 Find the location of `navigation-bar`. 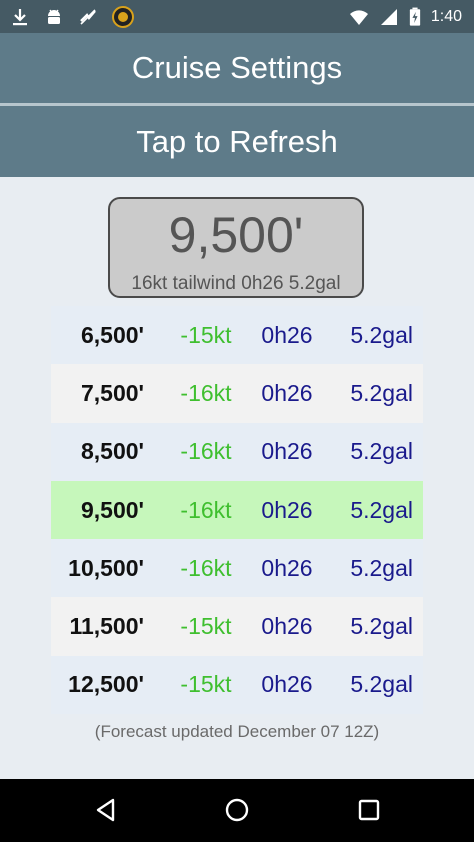

navigation-bar is located at coordinates (237, 810).